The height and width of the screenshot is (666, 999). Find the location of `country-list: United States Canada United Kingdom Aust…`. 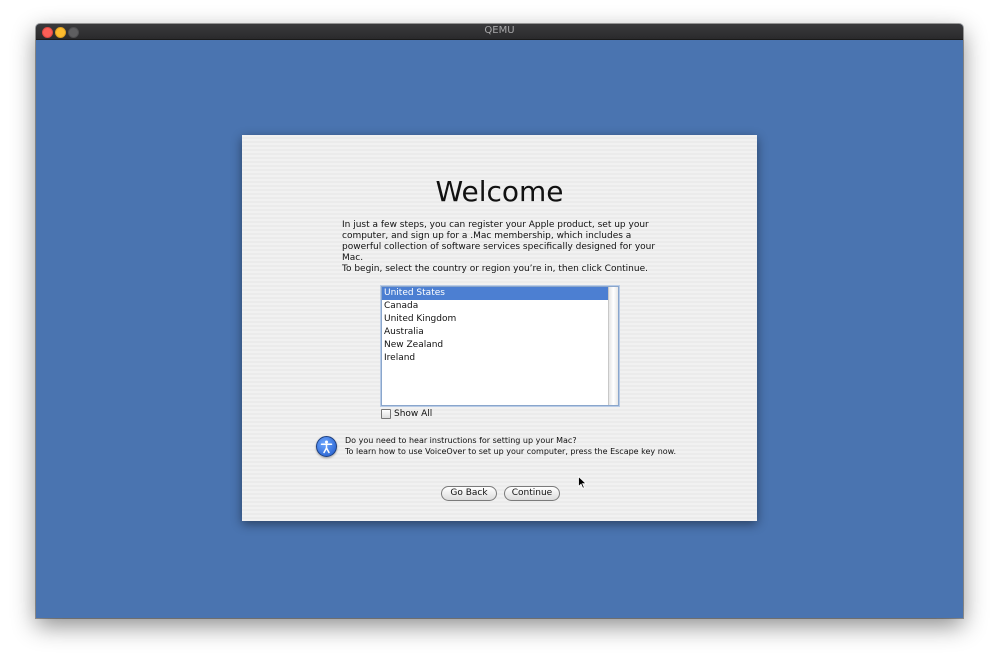

country-list: United States Canada United Kingdom Aust… is located at coordinates (500, 346).